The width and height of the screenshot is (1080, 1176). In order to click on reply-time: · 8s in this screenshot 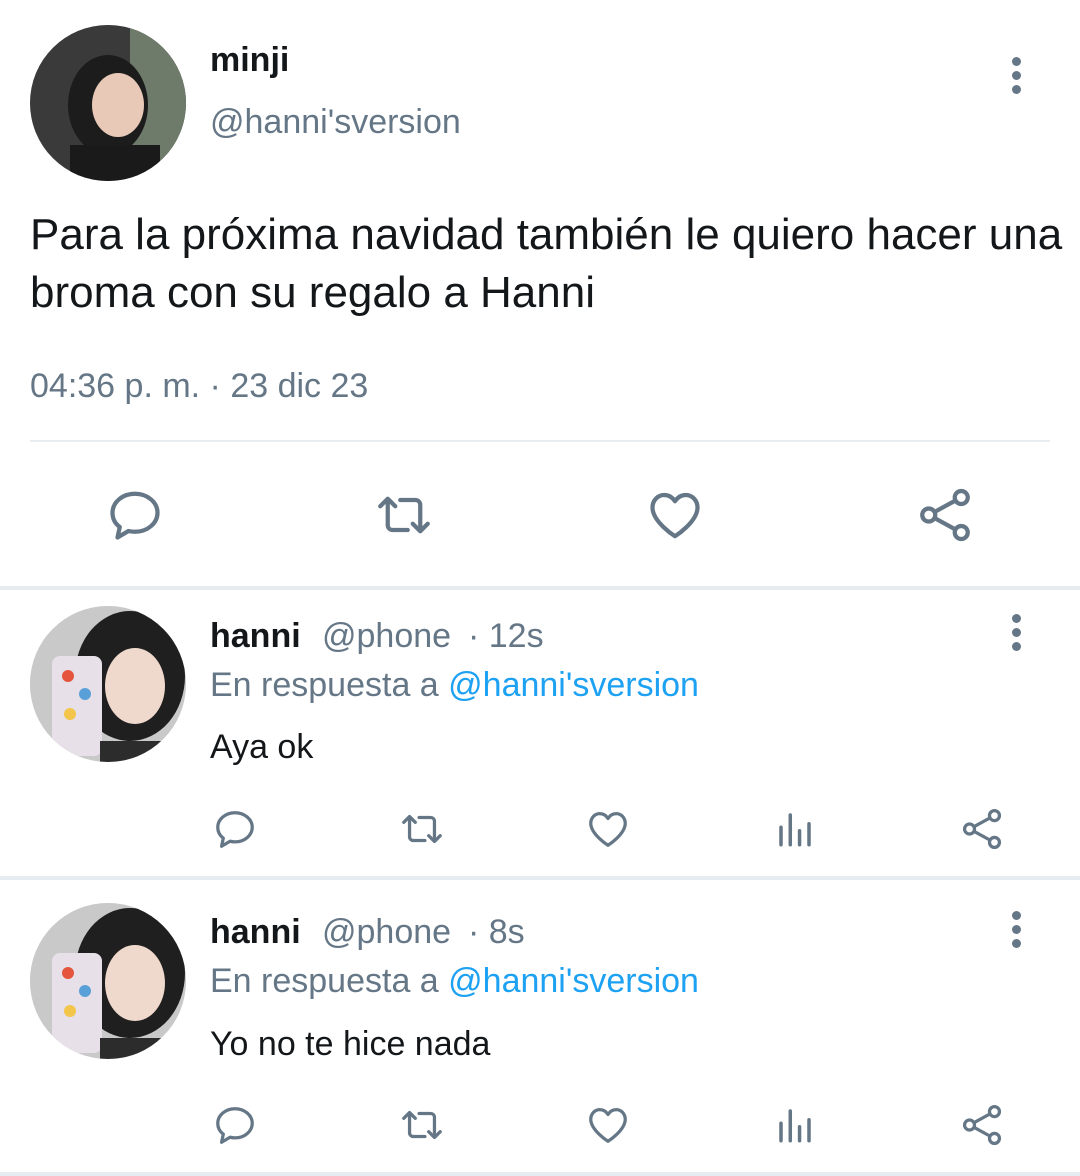, I will do `click(496, 932)`.